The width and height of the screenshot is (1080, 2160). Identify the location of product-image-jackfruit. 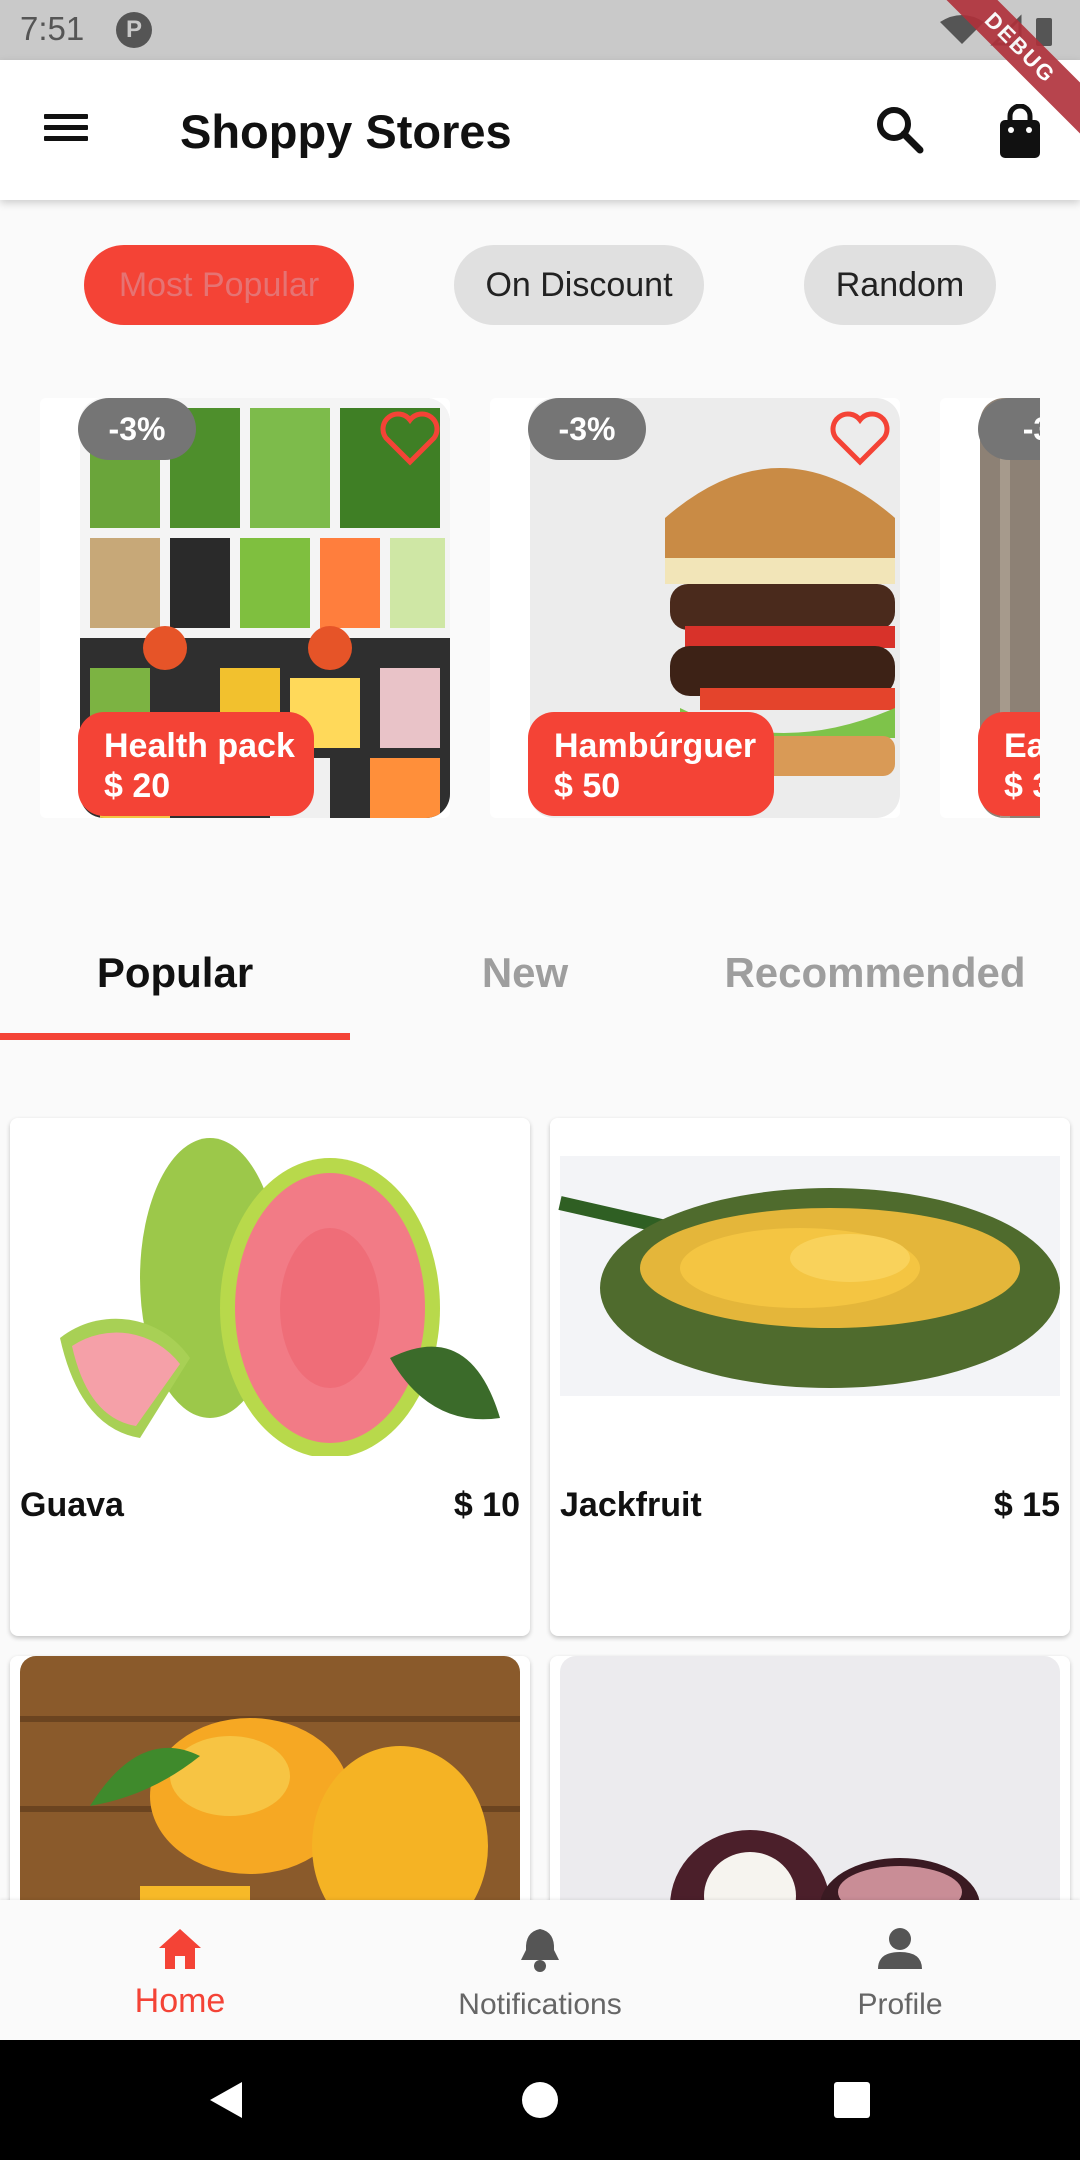
(810, 1287).